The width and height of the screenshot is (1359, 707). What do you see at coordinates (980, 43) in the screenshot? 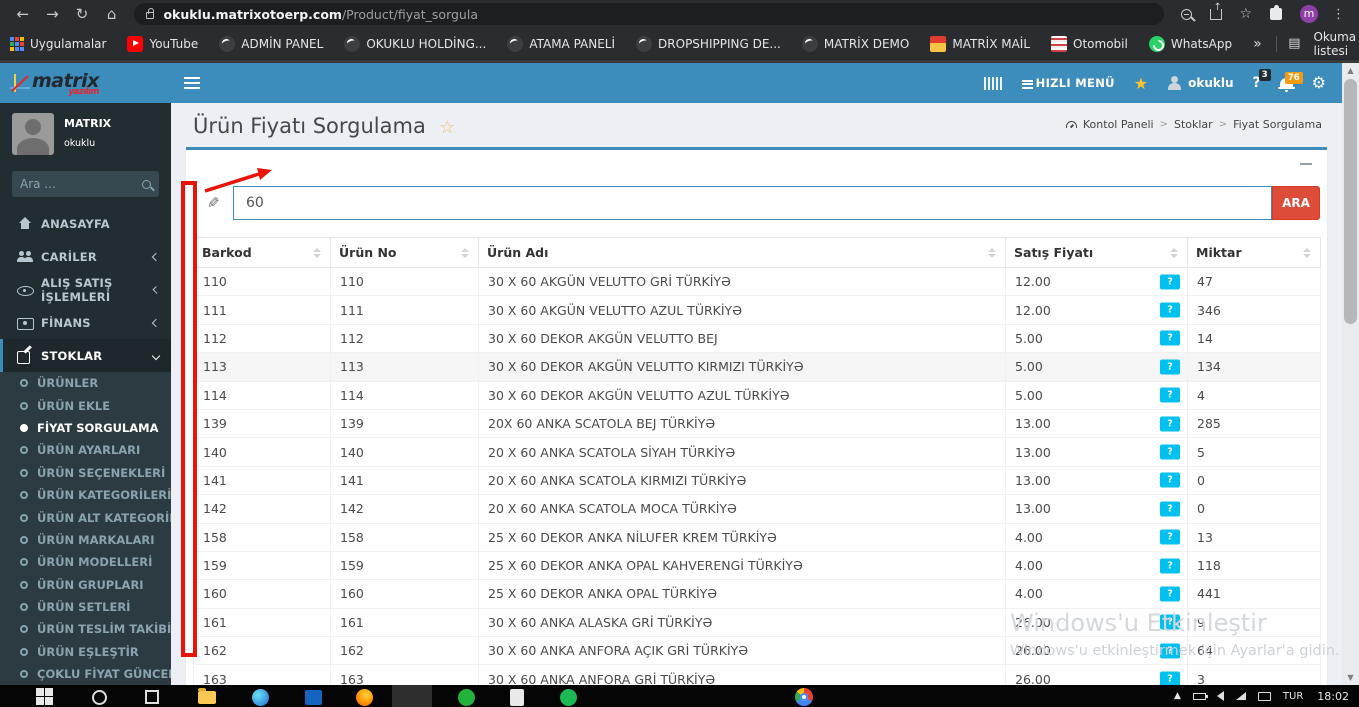
I see `bookmark-item: MATRİX MAİL` at bounding box center [980, 43].